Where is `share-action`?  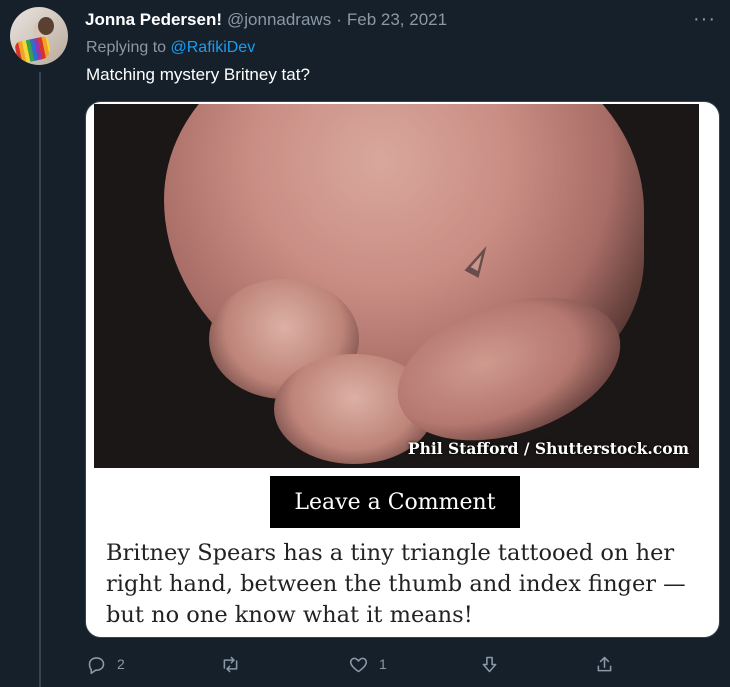 share-action is located at coordinates (604, 664).